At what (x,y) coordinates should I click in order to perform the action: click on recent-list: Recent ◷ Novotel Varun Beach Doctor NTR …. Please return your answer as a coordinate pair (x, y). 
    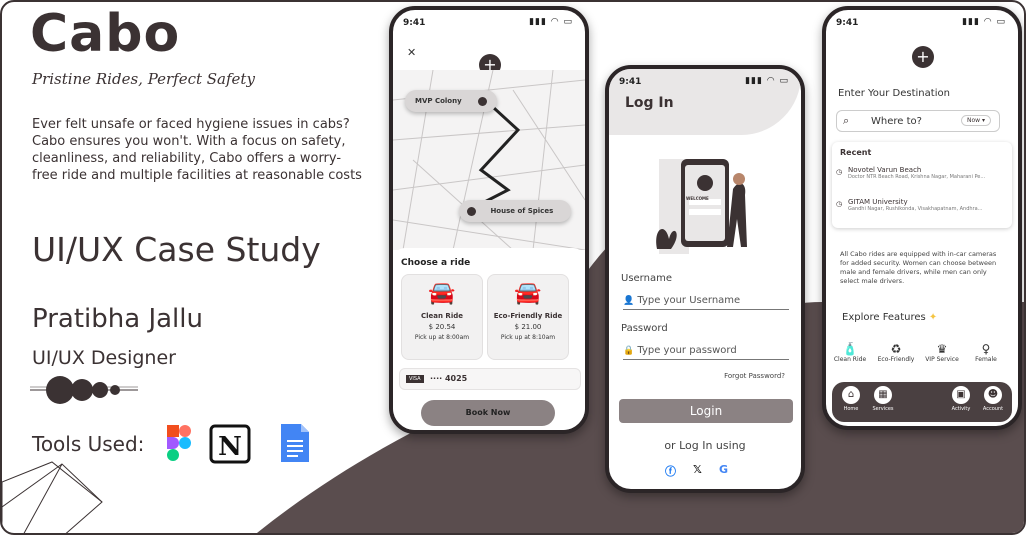
    Looking at the image, I should click on (922, 185).